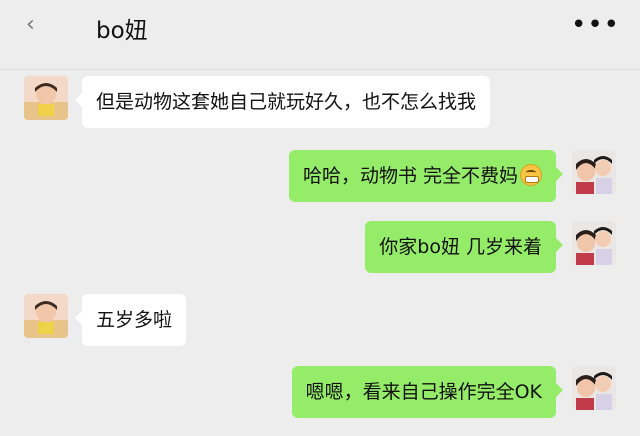  What do you see at coordinates (410, 176) in the screenshot?
I see `message-text: 哈哈，动物书 完全不费妈` at bounding box center [410, 176].